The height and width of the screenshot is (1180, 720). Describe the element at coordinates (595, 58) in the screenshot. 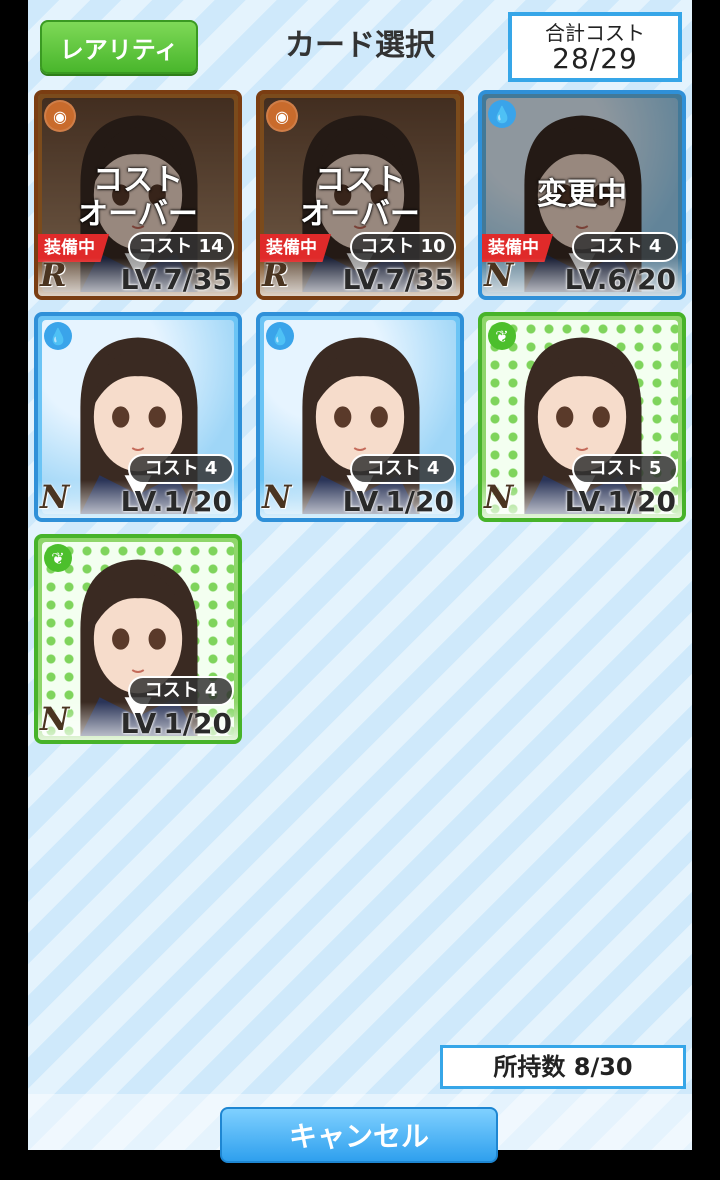

I see `total-cost-value: 28/29` at that location.